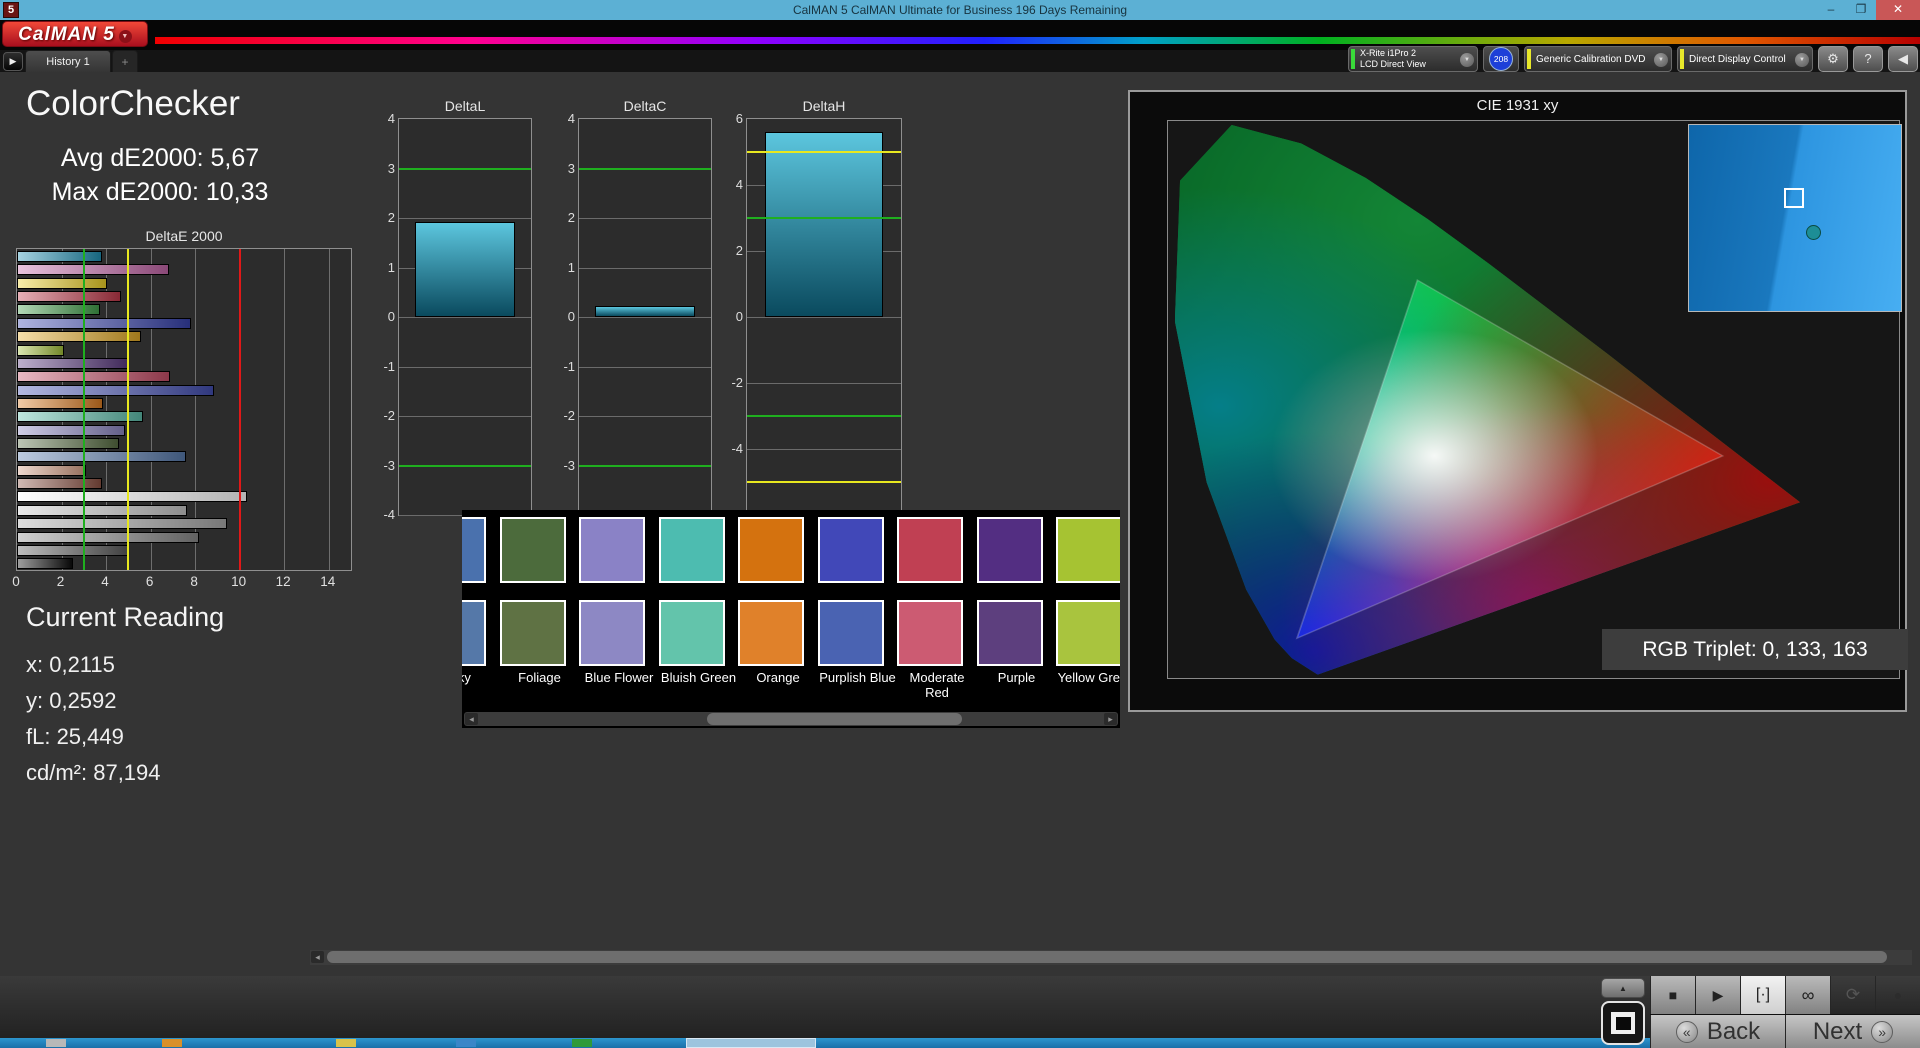 The image size is (1920, 1048). Describe the element at coordinates (125, 61) in the screenshot. I see `tab-add-button: +` at that location.